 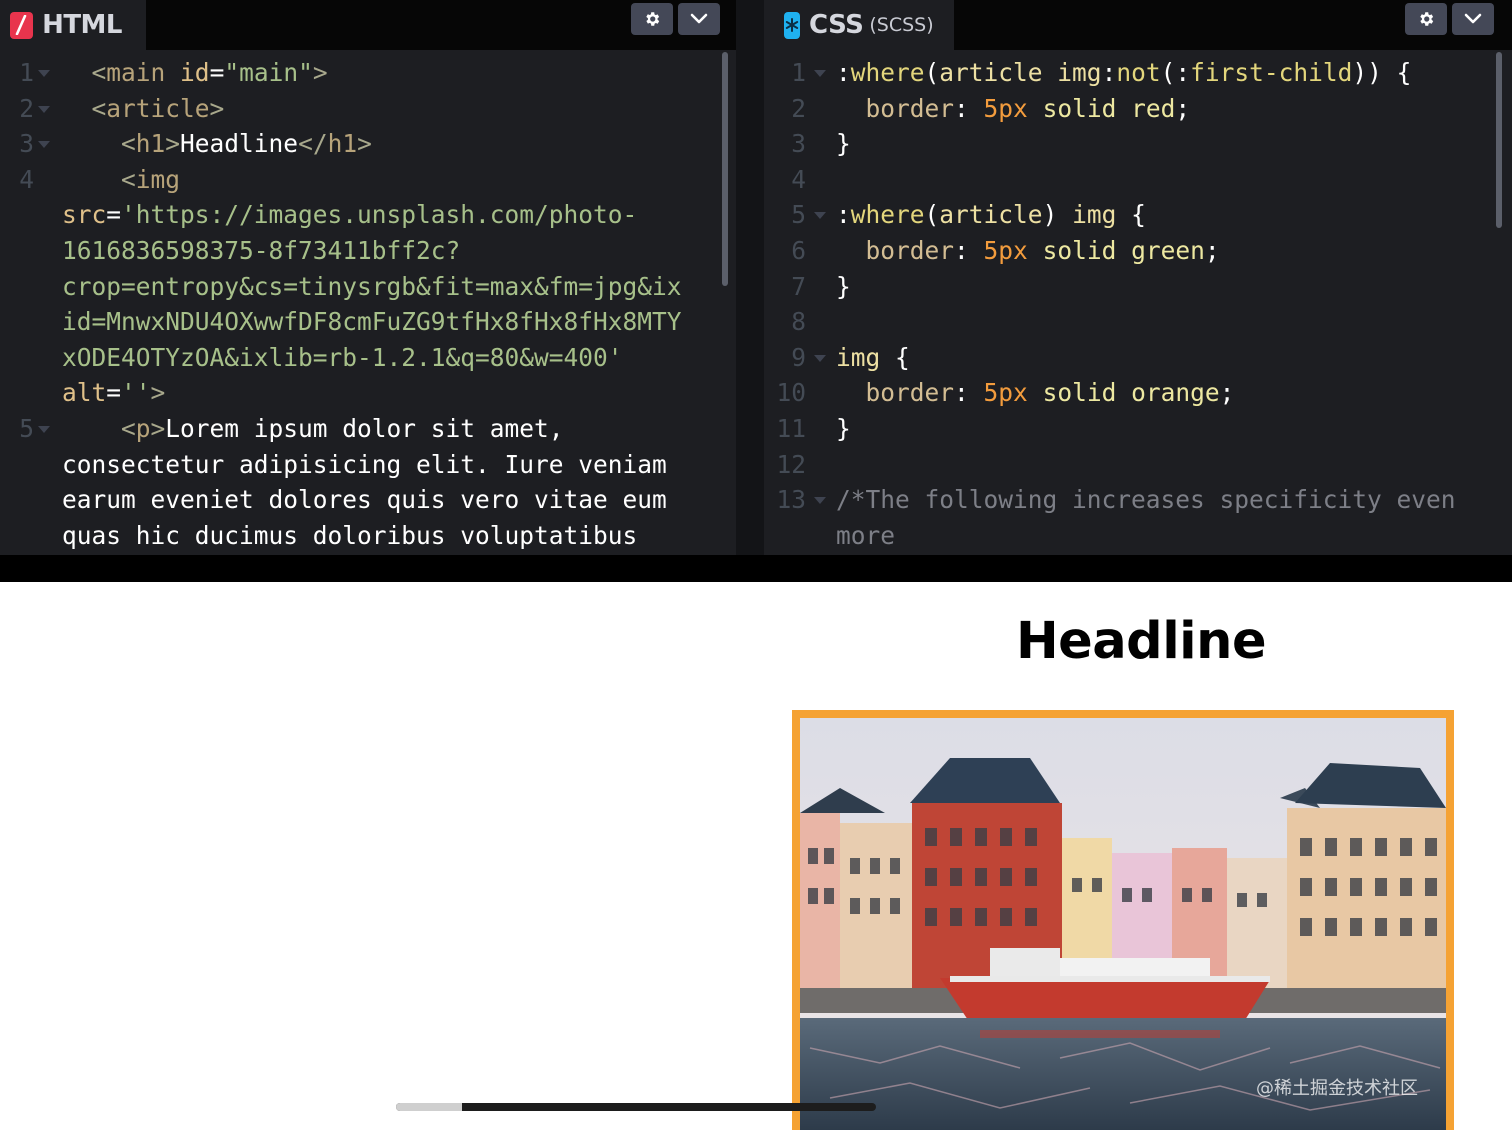 What do you see at coordinates (791, 393) in the screenshot?
I see `css-line-number: 10` at bounding box center [791, 393].